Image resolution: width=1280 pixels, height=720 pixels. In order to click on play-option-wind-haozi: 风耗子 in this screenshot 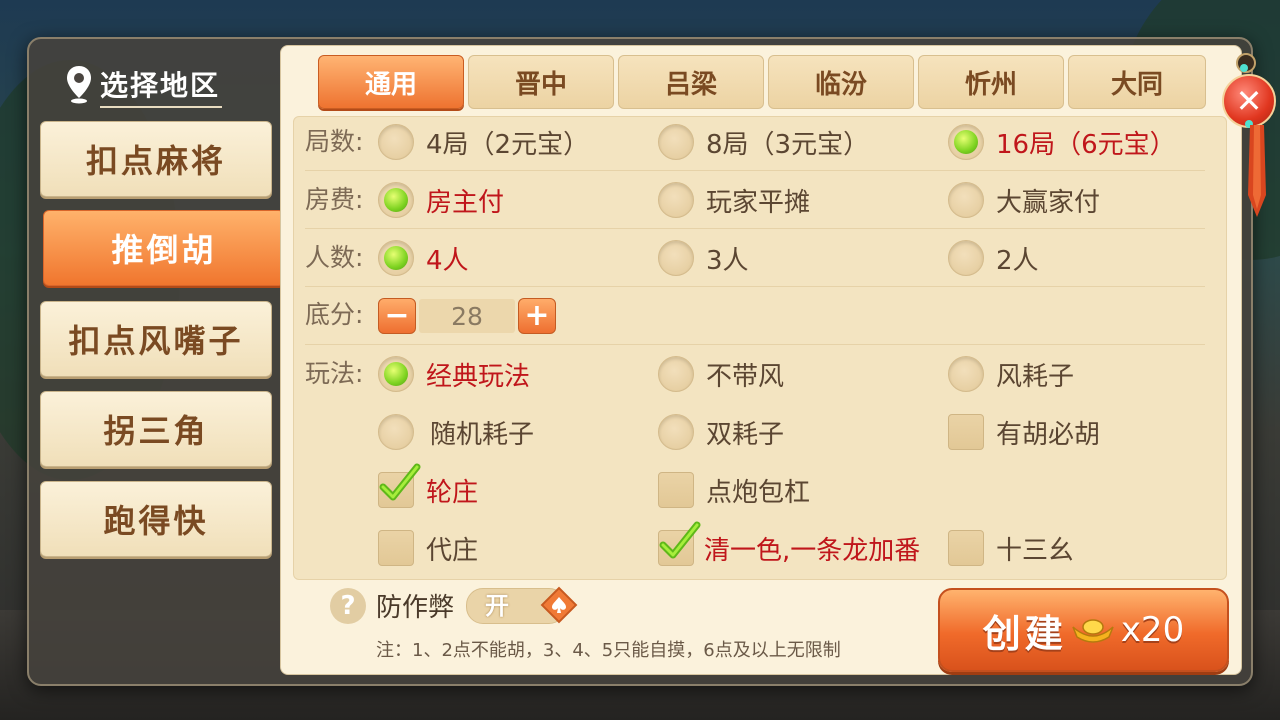, I will do `click(1011, 374)`.